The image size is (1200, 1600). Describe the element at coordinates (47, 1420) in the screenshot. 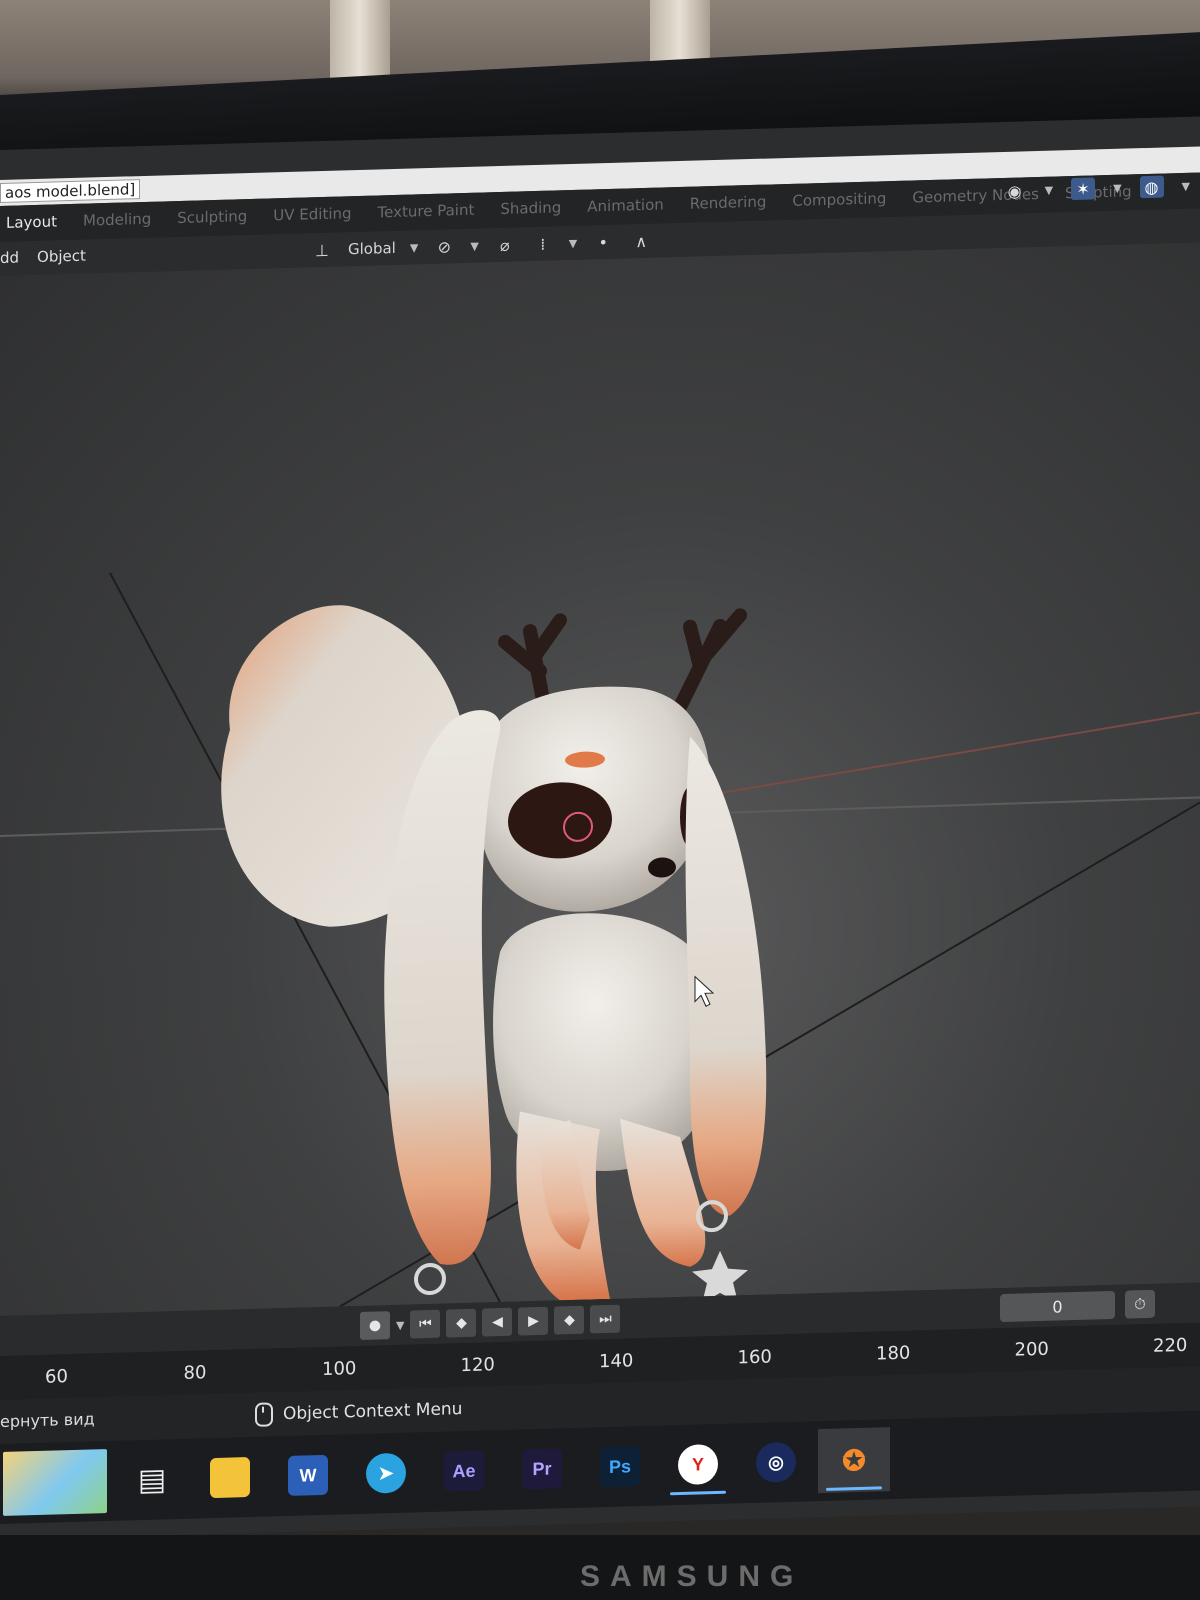

I see `status-left-text: ернуть вид` at that location.